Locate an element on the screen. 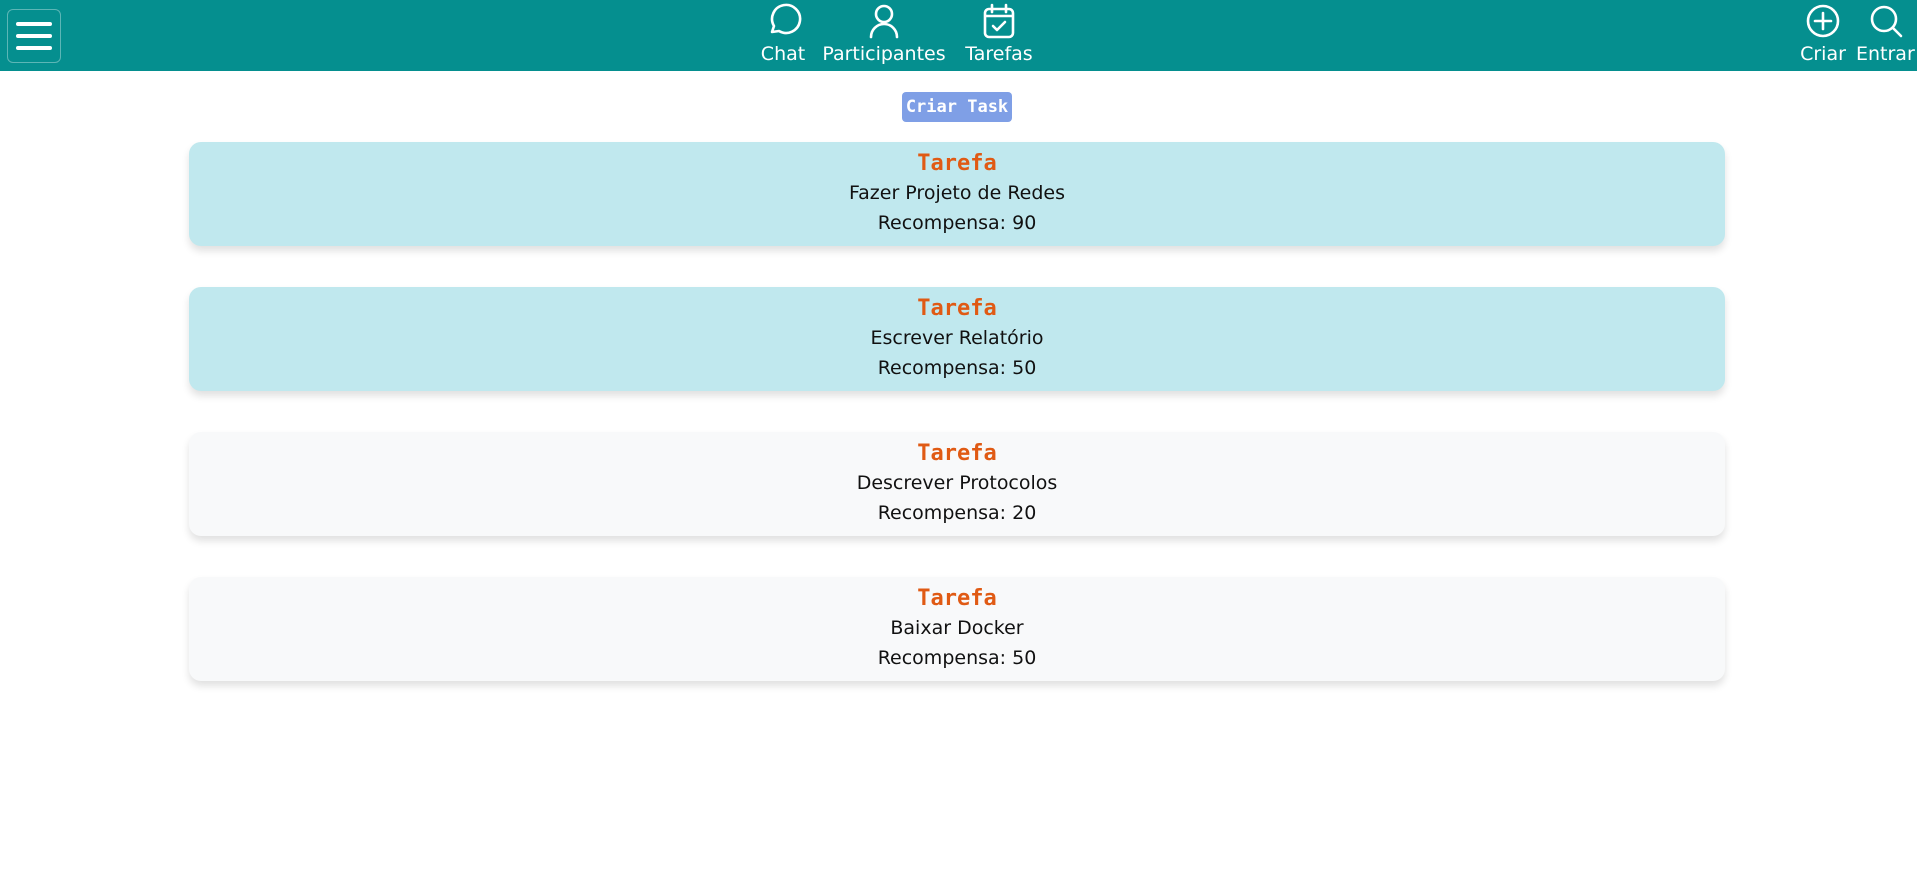 The image size is (1917, 880). nav-tarefas: Tarefas is located at coordinates (999, 33).